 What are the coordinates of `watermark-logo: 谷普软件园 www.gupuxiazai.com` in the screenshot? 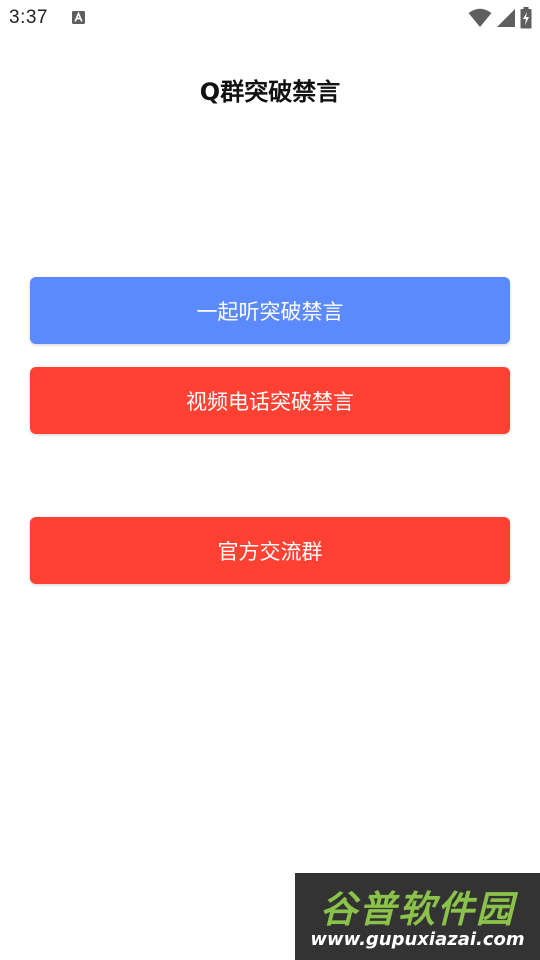 It's located at (417, 916).